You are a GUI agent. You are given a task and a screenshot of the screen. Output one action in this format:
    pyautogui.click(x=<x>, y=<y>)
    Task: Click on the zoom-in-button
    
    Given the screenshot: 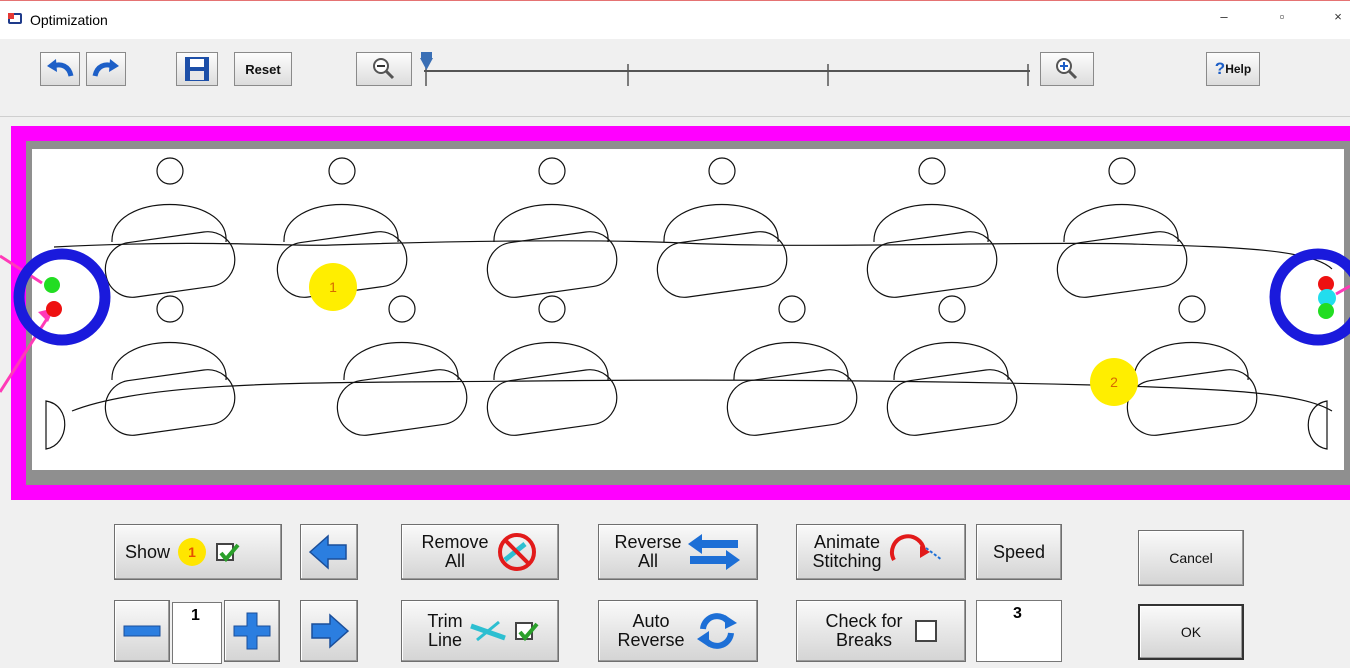 What is the action you would take?
    pyautogui.click(x=1067, y=69)
    